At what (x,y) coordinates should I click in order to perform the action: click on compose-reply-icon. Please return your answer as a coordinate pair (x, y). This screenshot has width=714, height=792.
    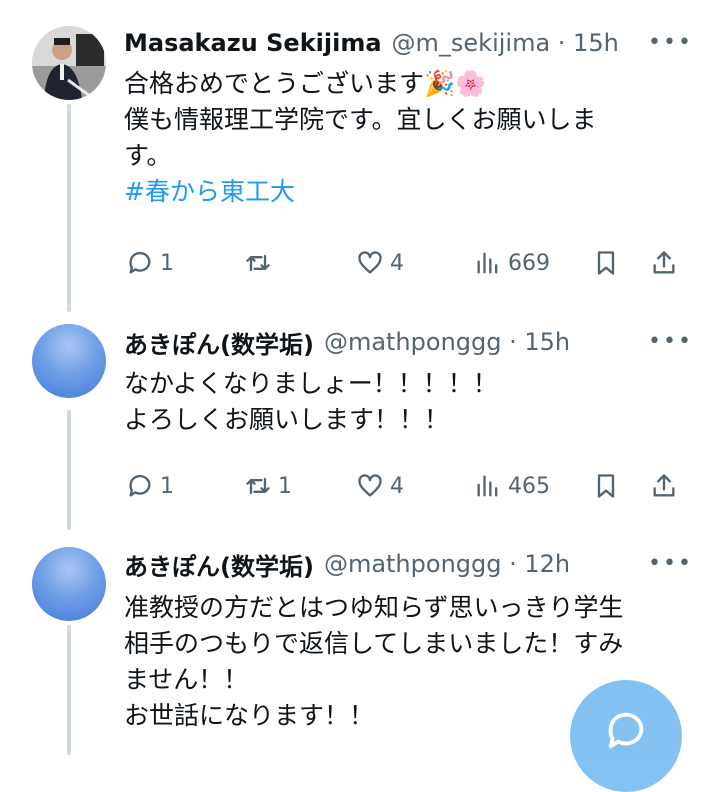
    Looking at the image, I should click on (626, 730).